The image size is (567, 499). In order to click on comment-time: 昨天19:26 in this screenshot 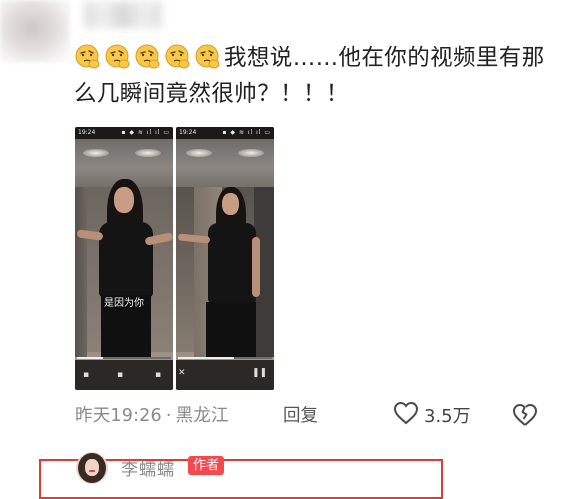, I will do `click(118, 416)`.